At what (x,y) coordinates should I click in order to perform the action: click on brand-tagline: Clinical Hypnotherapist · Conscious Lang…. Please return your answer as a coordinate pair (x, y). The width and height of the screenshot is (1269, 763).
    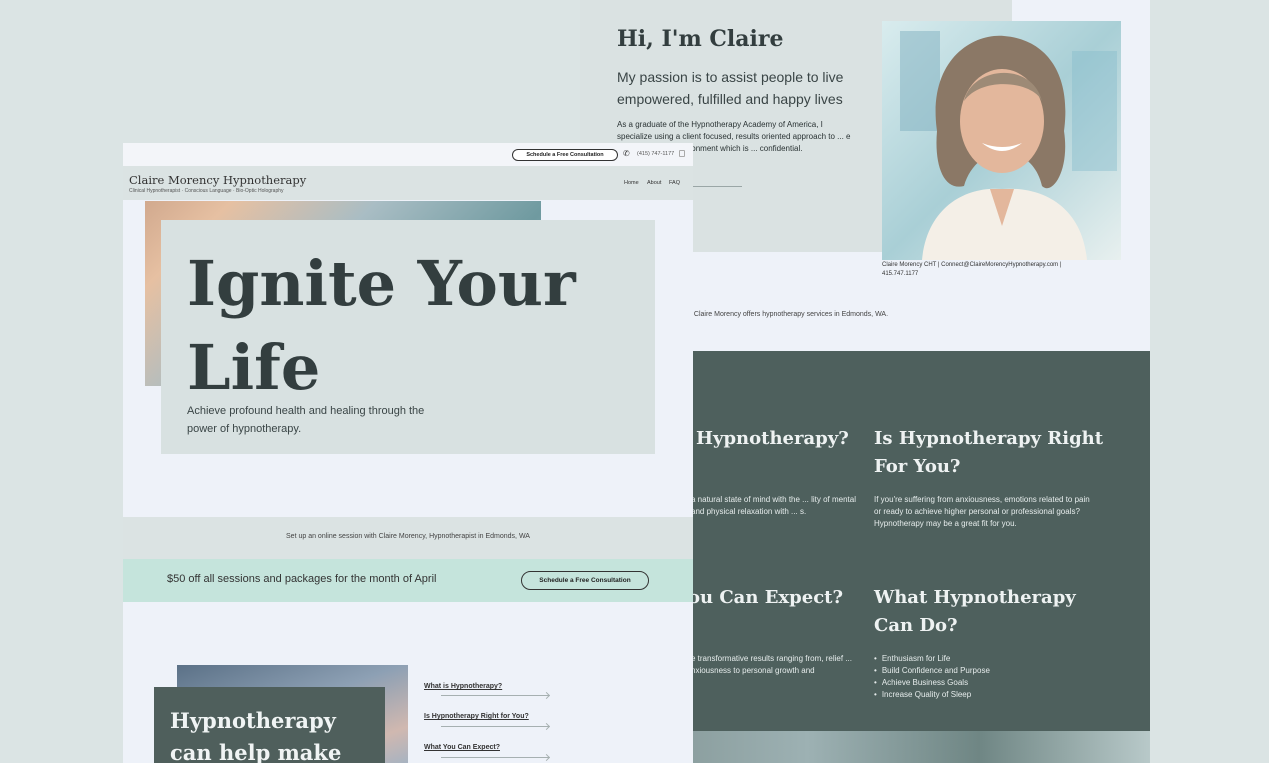
    Looking at the image, I should click on (206, 191).